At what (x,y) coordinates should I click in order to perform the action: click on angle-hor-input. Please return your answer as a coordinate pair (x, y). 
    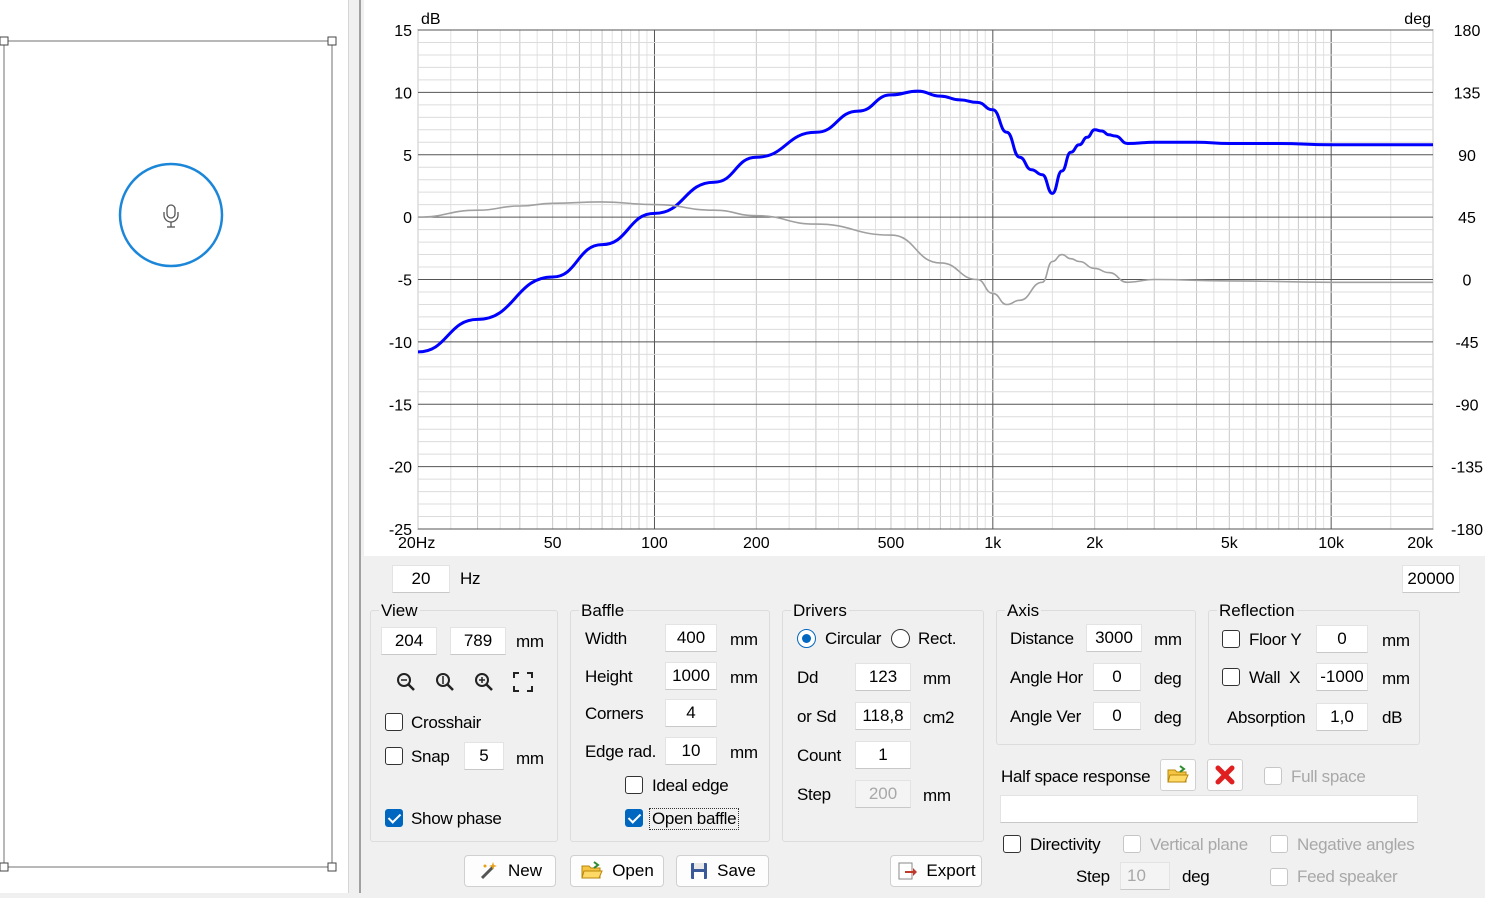
    Looking at the image, I should click on (1117, 677).